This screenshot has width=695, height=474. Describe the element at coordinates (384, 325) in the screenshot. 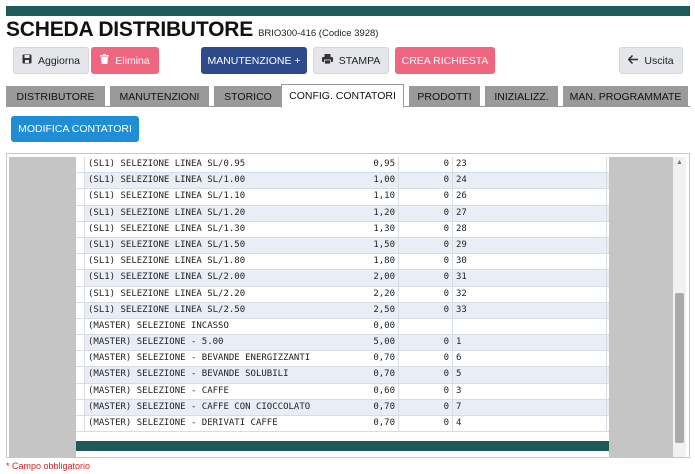

I see `row-value: 0,00` at that location.